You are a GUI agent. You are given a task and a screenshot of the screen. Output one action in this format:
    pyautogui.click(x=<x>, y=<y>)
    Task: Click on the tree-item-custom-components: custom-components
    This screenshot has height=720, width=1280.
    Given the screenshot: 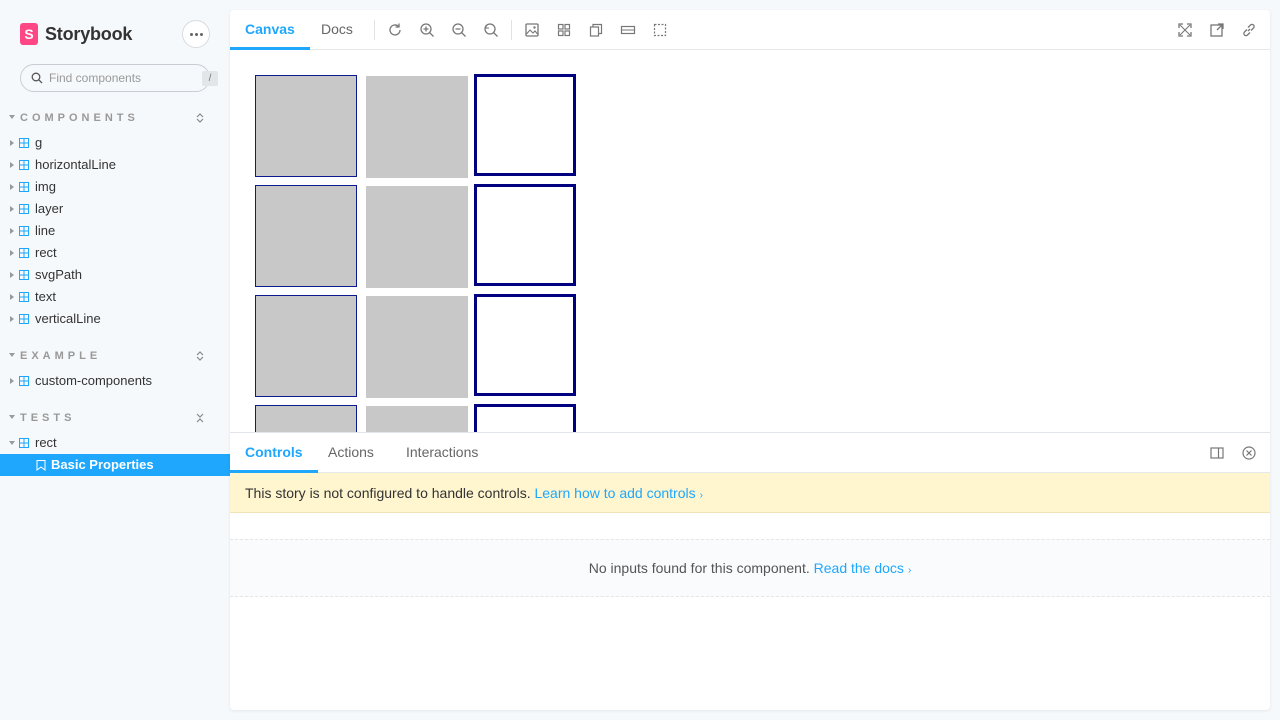 What is the action you would take?
    pyautogui.click(x=115, y=381)
    